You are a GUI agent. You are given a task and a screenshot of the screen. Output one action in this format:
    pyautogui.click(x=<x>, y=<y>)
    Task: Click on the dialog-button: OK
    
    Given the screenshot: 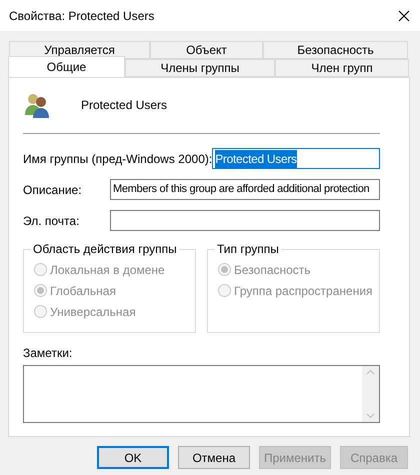 What is the action you would take?
    pyautogui.click(x=133, y=457)
    